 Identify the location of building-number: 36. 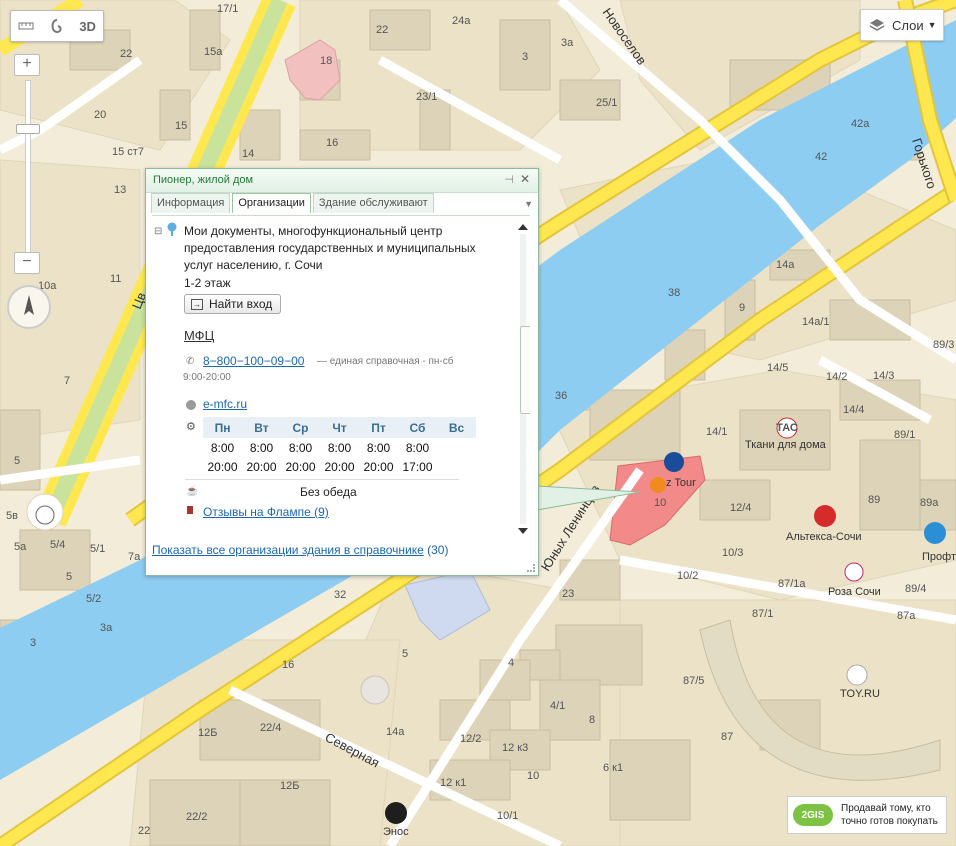
(561, 396).